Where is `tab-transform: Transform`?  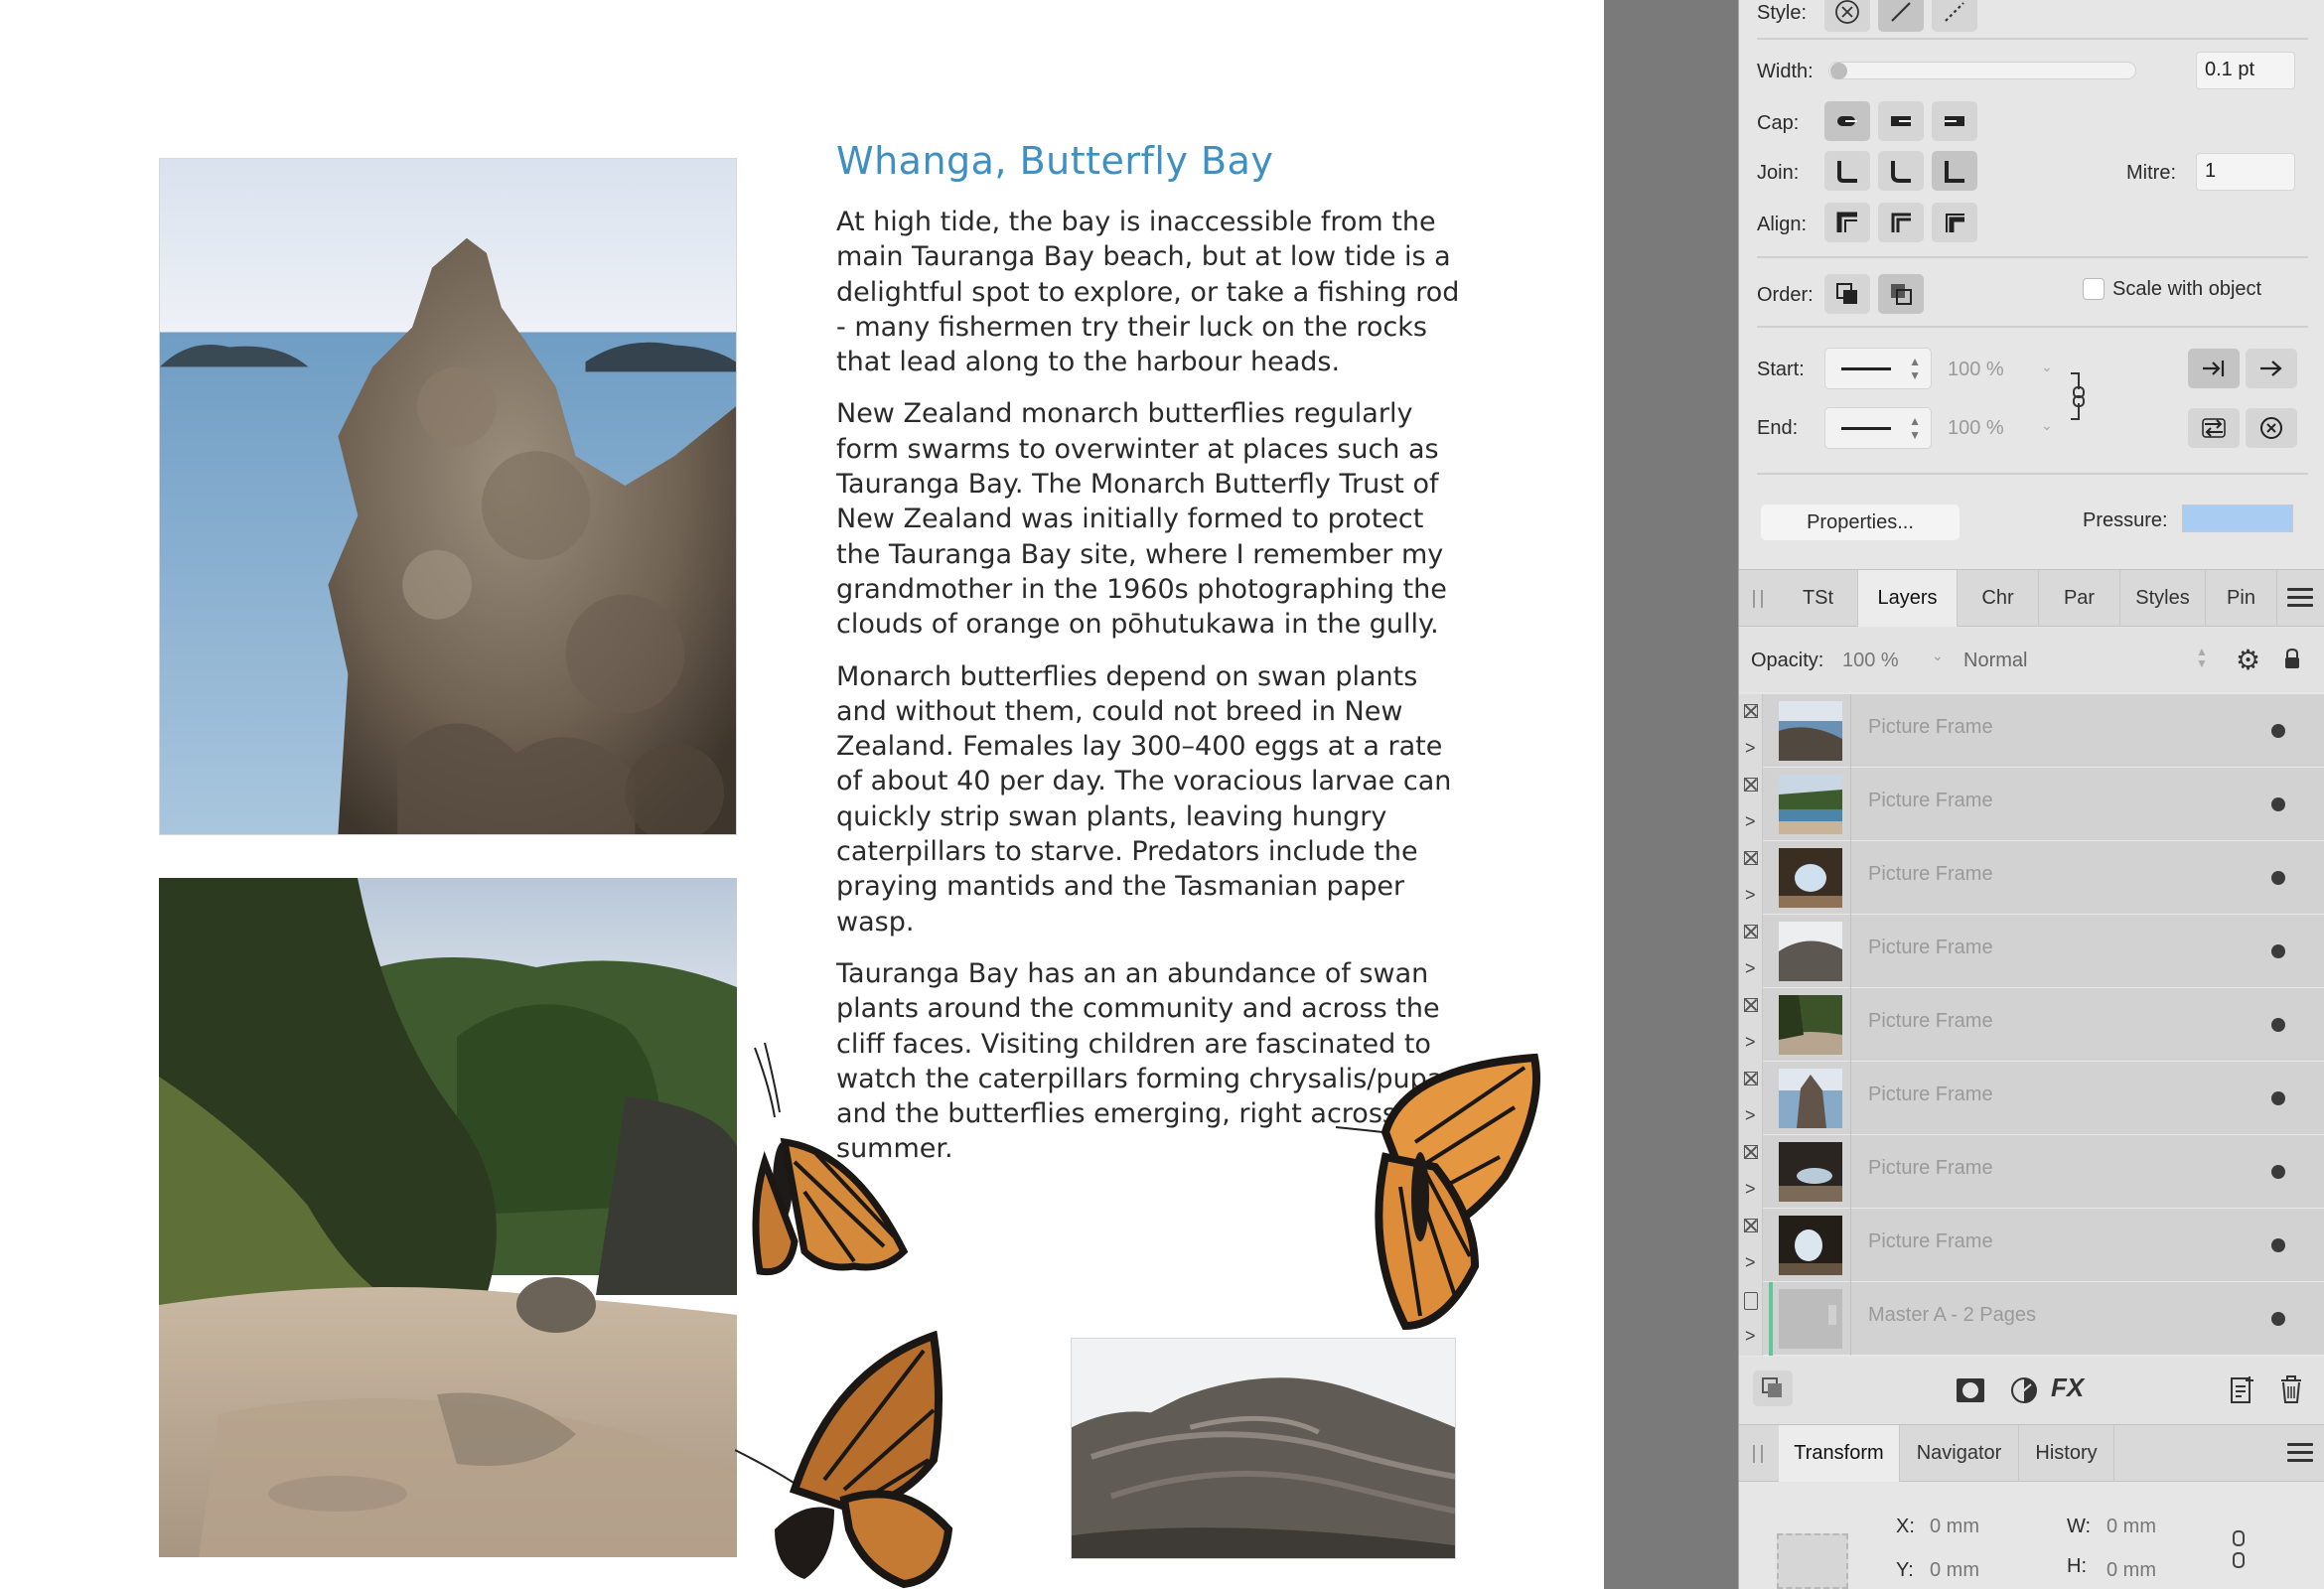 tab-transform: Transform is located at coordinates (1839, 1453).